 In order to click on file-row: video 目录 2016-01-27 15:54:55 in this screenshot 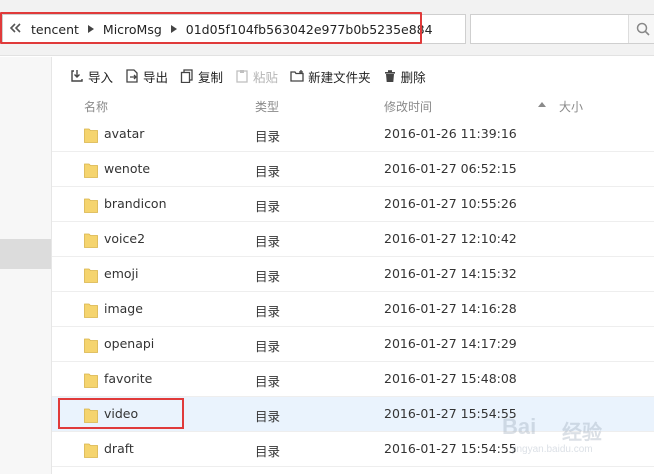, I will do `click(353, 414)`.